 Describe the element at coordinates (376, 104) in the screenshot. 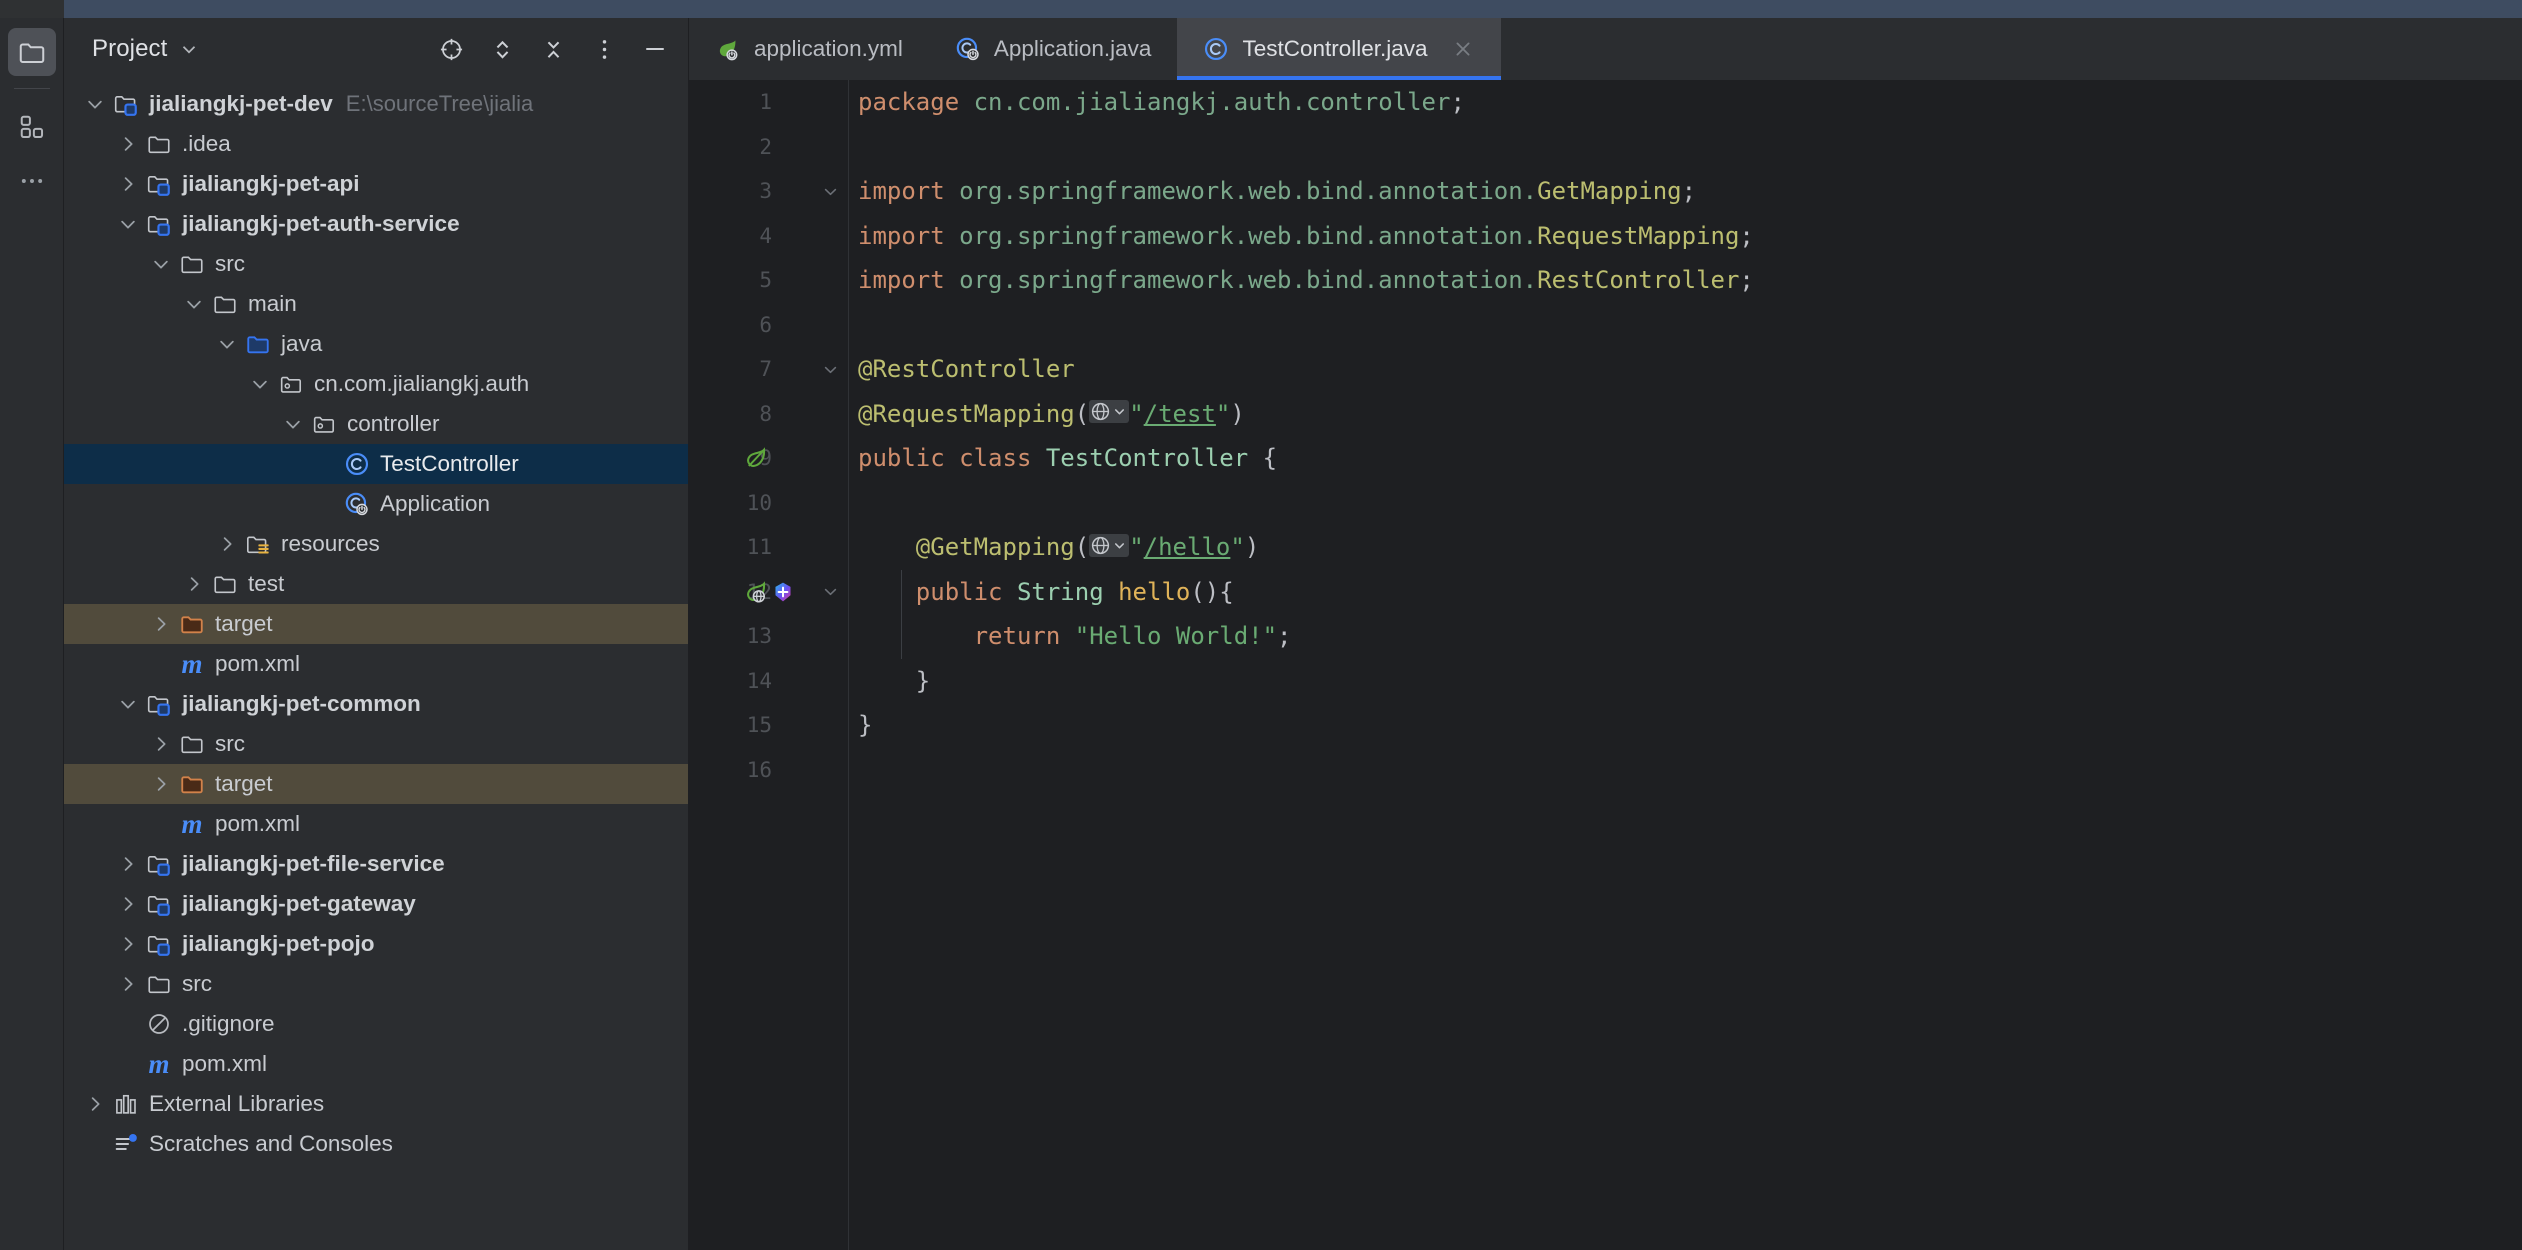

I see `tree-node-jialiangkj-pet-dev: jialiangkj-pet-dev E:\sourceTree\jialia` at that location.